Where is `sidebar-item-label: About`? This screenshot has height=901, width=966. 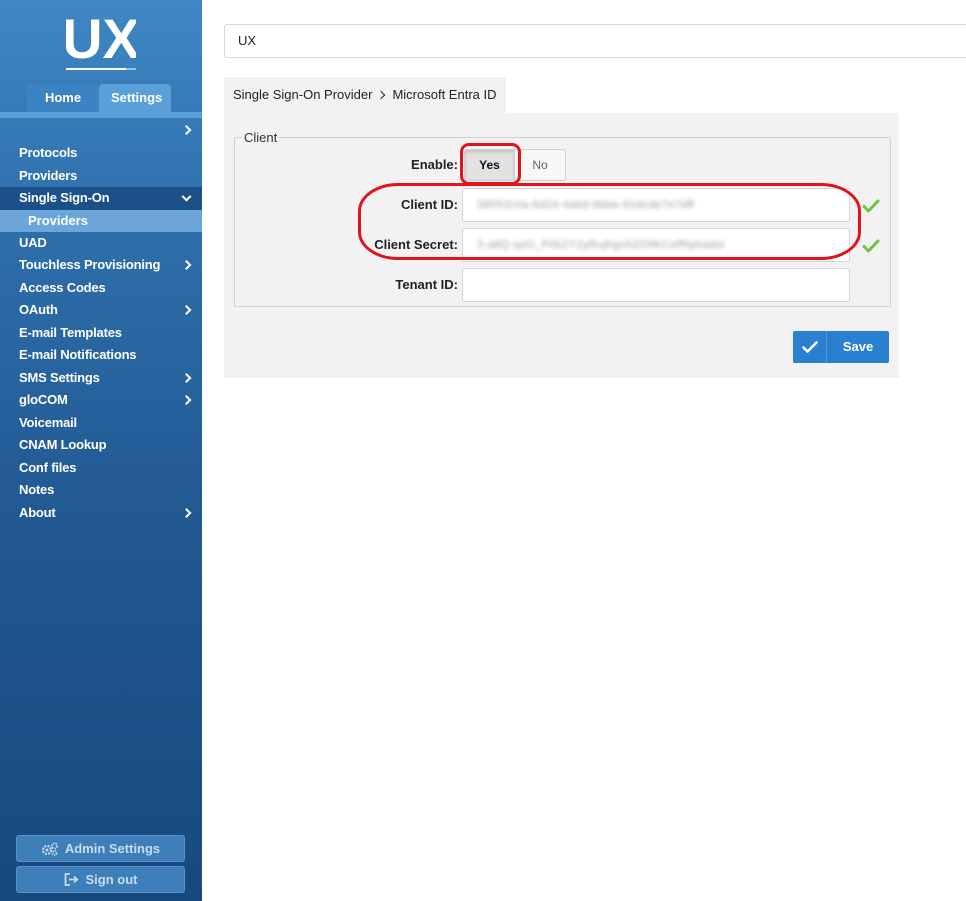 sidebar-item-label: About is located at coordinates (37, 512).